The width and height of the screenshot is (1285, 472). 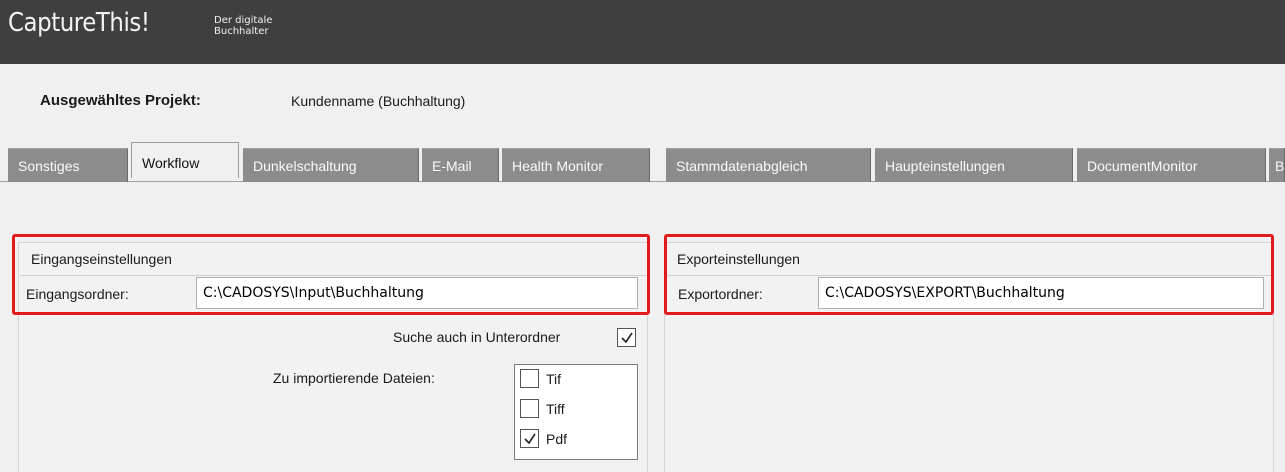 I want to click on tab-health-monitor: Health Monitor, so click(x=576, y=165).